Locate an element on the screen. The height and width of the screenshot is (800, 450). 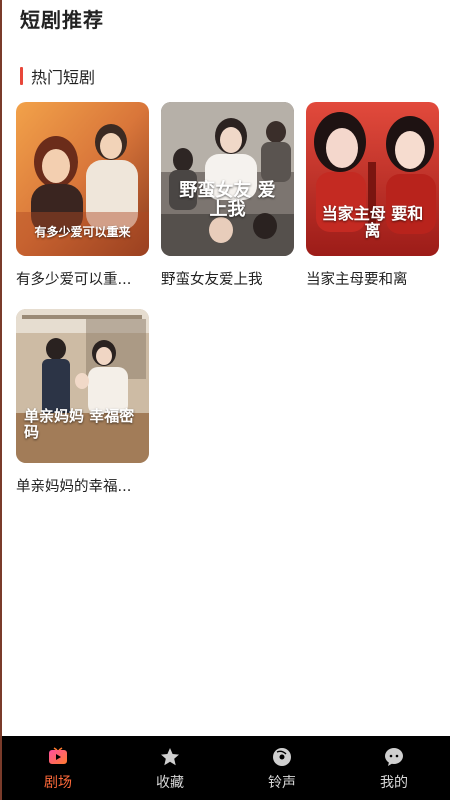
drama-cover-image: 单亲妈妈 幸福密码 is located at coordinates (82, 386).